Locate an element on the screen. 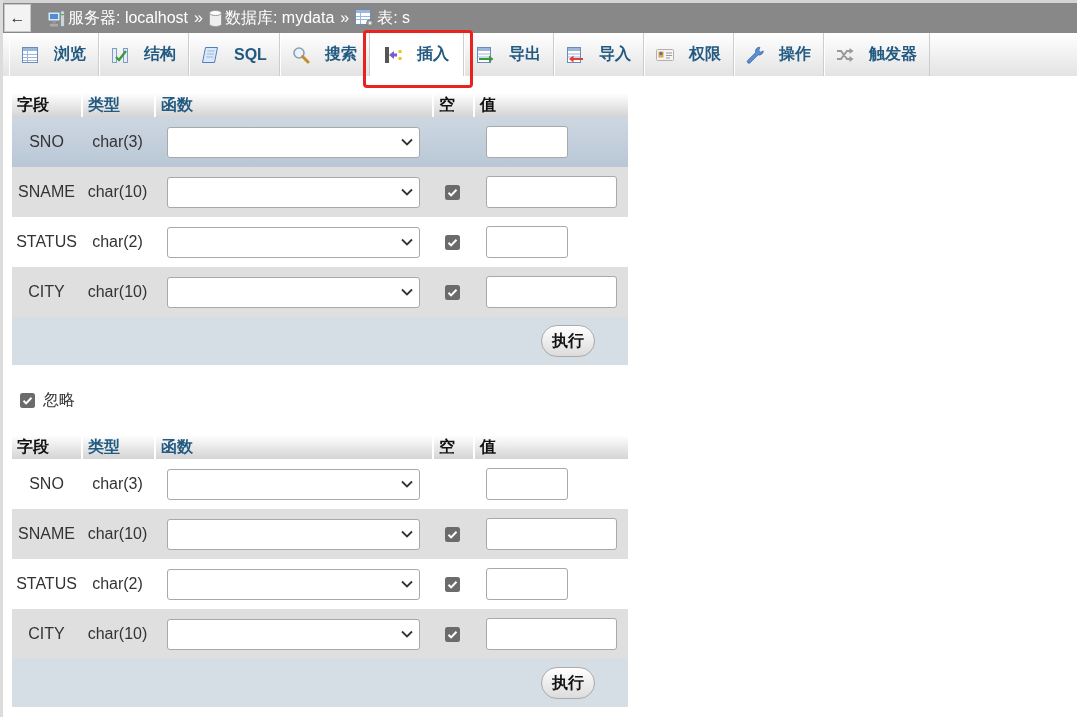 The height and width of the screenshot is (717, 1077). tab: SQL is located at coordinates (234, 54).